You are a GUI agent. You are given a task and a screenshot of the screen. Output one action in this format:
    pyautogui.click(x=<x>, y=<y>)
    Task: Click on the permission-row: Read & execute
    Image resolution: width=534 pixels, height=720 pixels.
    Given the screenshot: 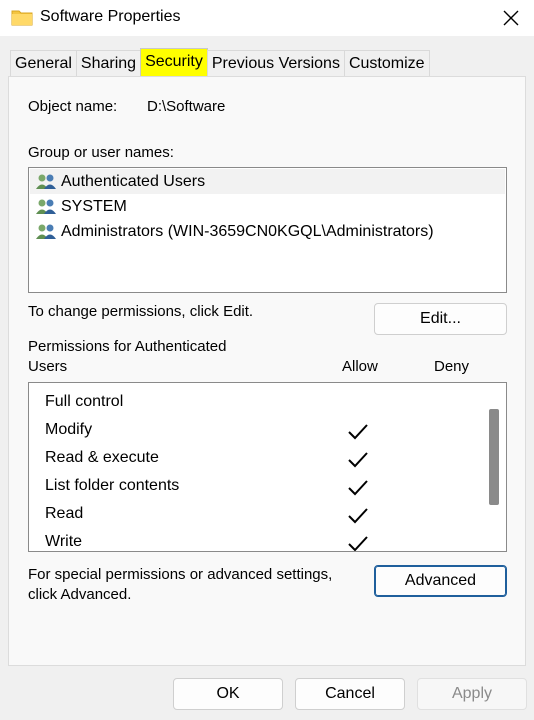 What is the action you would take?
    pyautogui.click(x=102, y=458)
    